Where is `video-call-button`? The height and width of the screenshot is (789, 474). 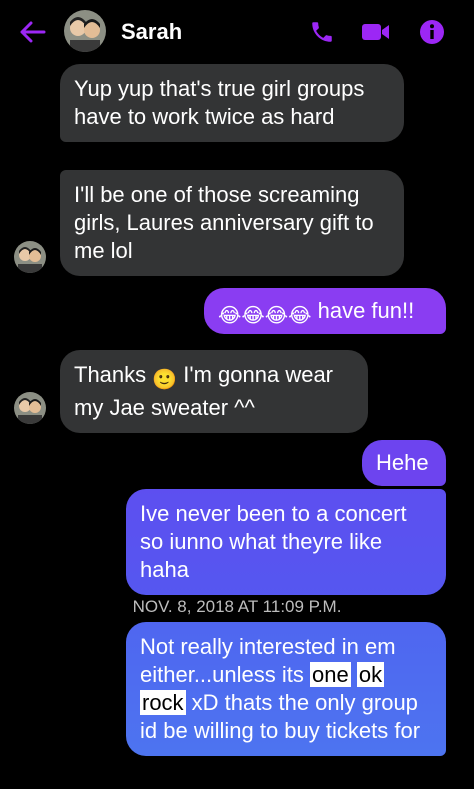
video-call-button is located at coordinates (376, 32).